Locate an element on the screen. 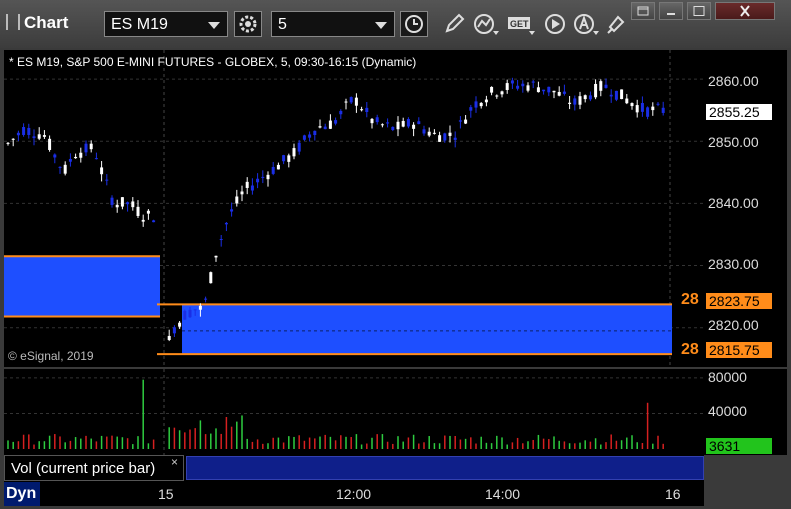  restore-icon is located at coordinates (643, 11).